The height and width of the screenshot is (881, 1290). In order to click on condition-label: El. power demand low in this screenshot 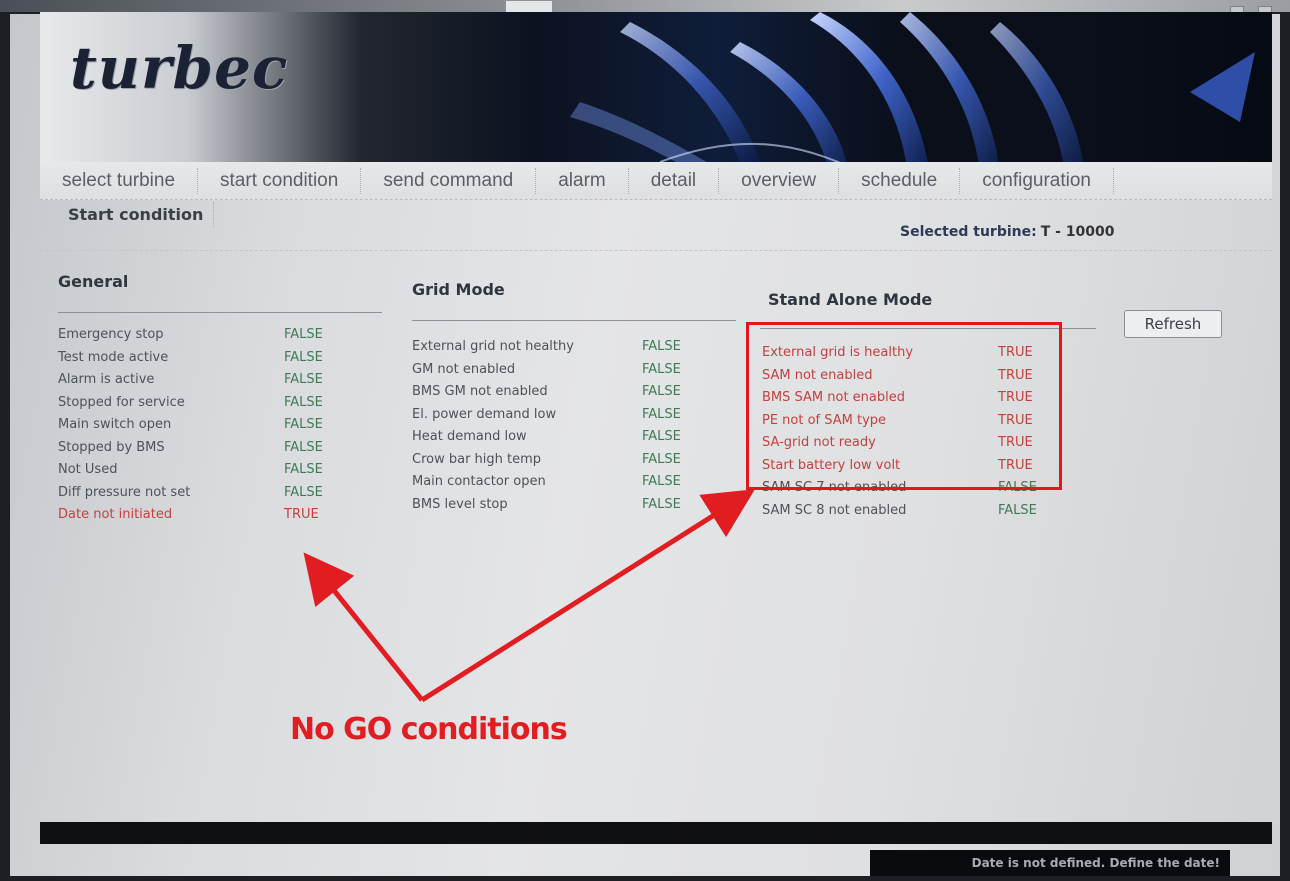, I will do `click(484, 414)`.